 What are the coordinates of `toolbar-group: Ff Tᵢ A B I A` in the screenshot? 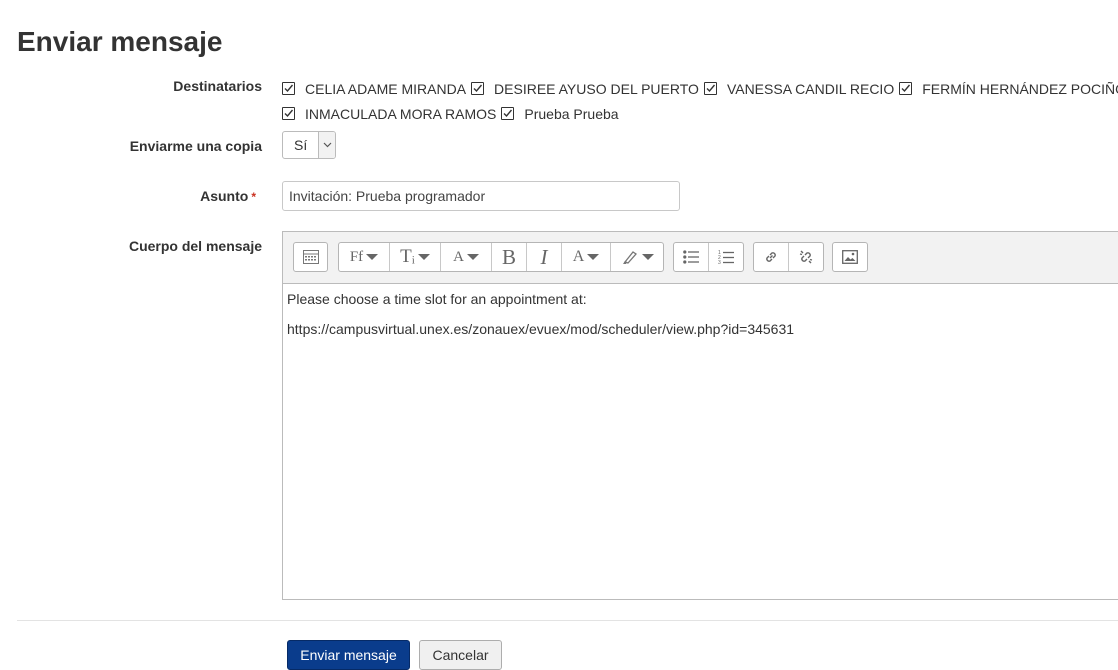 It's located at (501, 257).